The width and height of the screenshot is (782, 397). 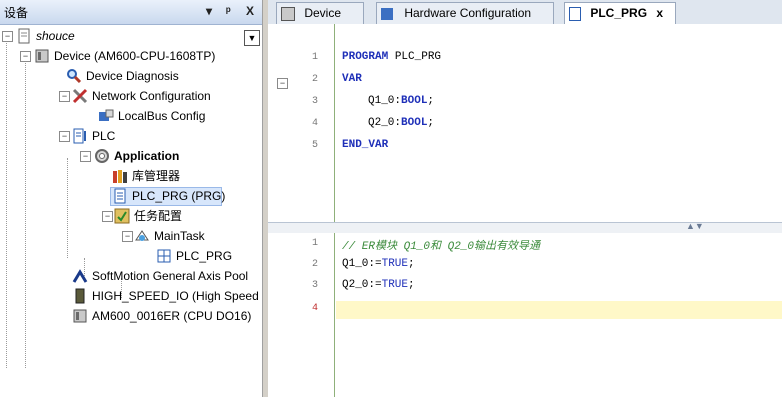 I want to click on application-icon, so click(x=102, y=156).